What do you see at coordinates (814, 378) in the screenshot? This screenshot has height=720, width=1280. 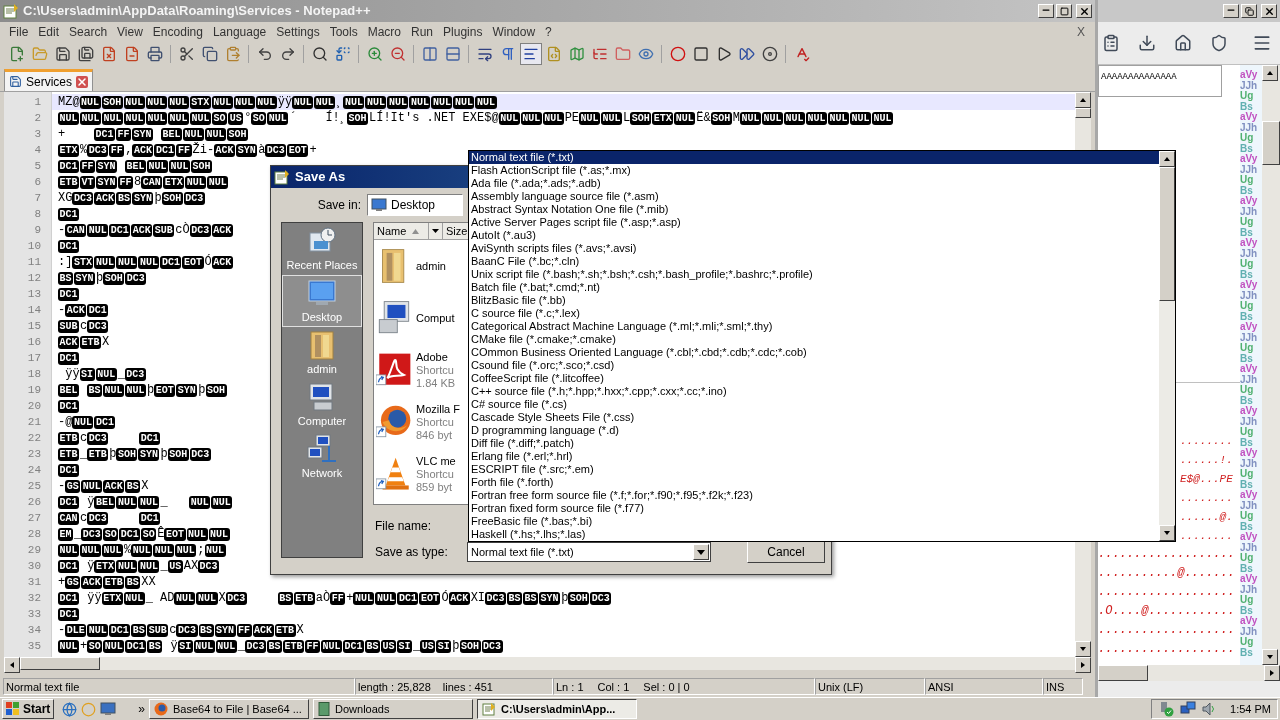 I see `file-type-option: CoffeeScript file (*.litcoffee)` at bounding box center [814, 378].